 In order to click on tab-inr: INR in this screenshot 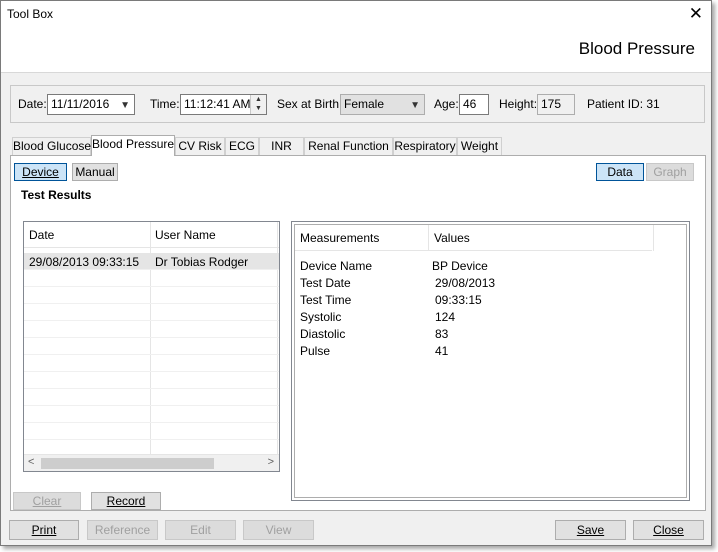, I will do `click(281, 146)`.